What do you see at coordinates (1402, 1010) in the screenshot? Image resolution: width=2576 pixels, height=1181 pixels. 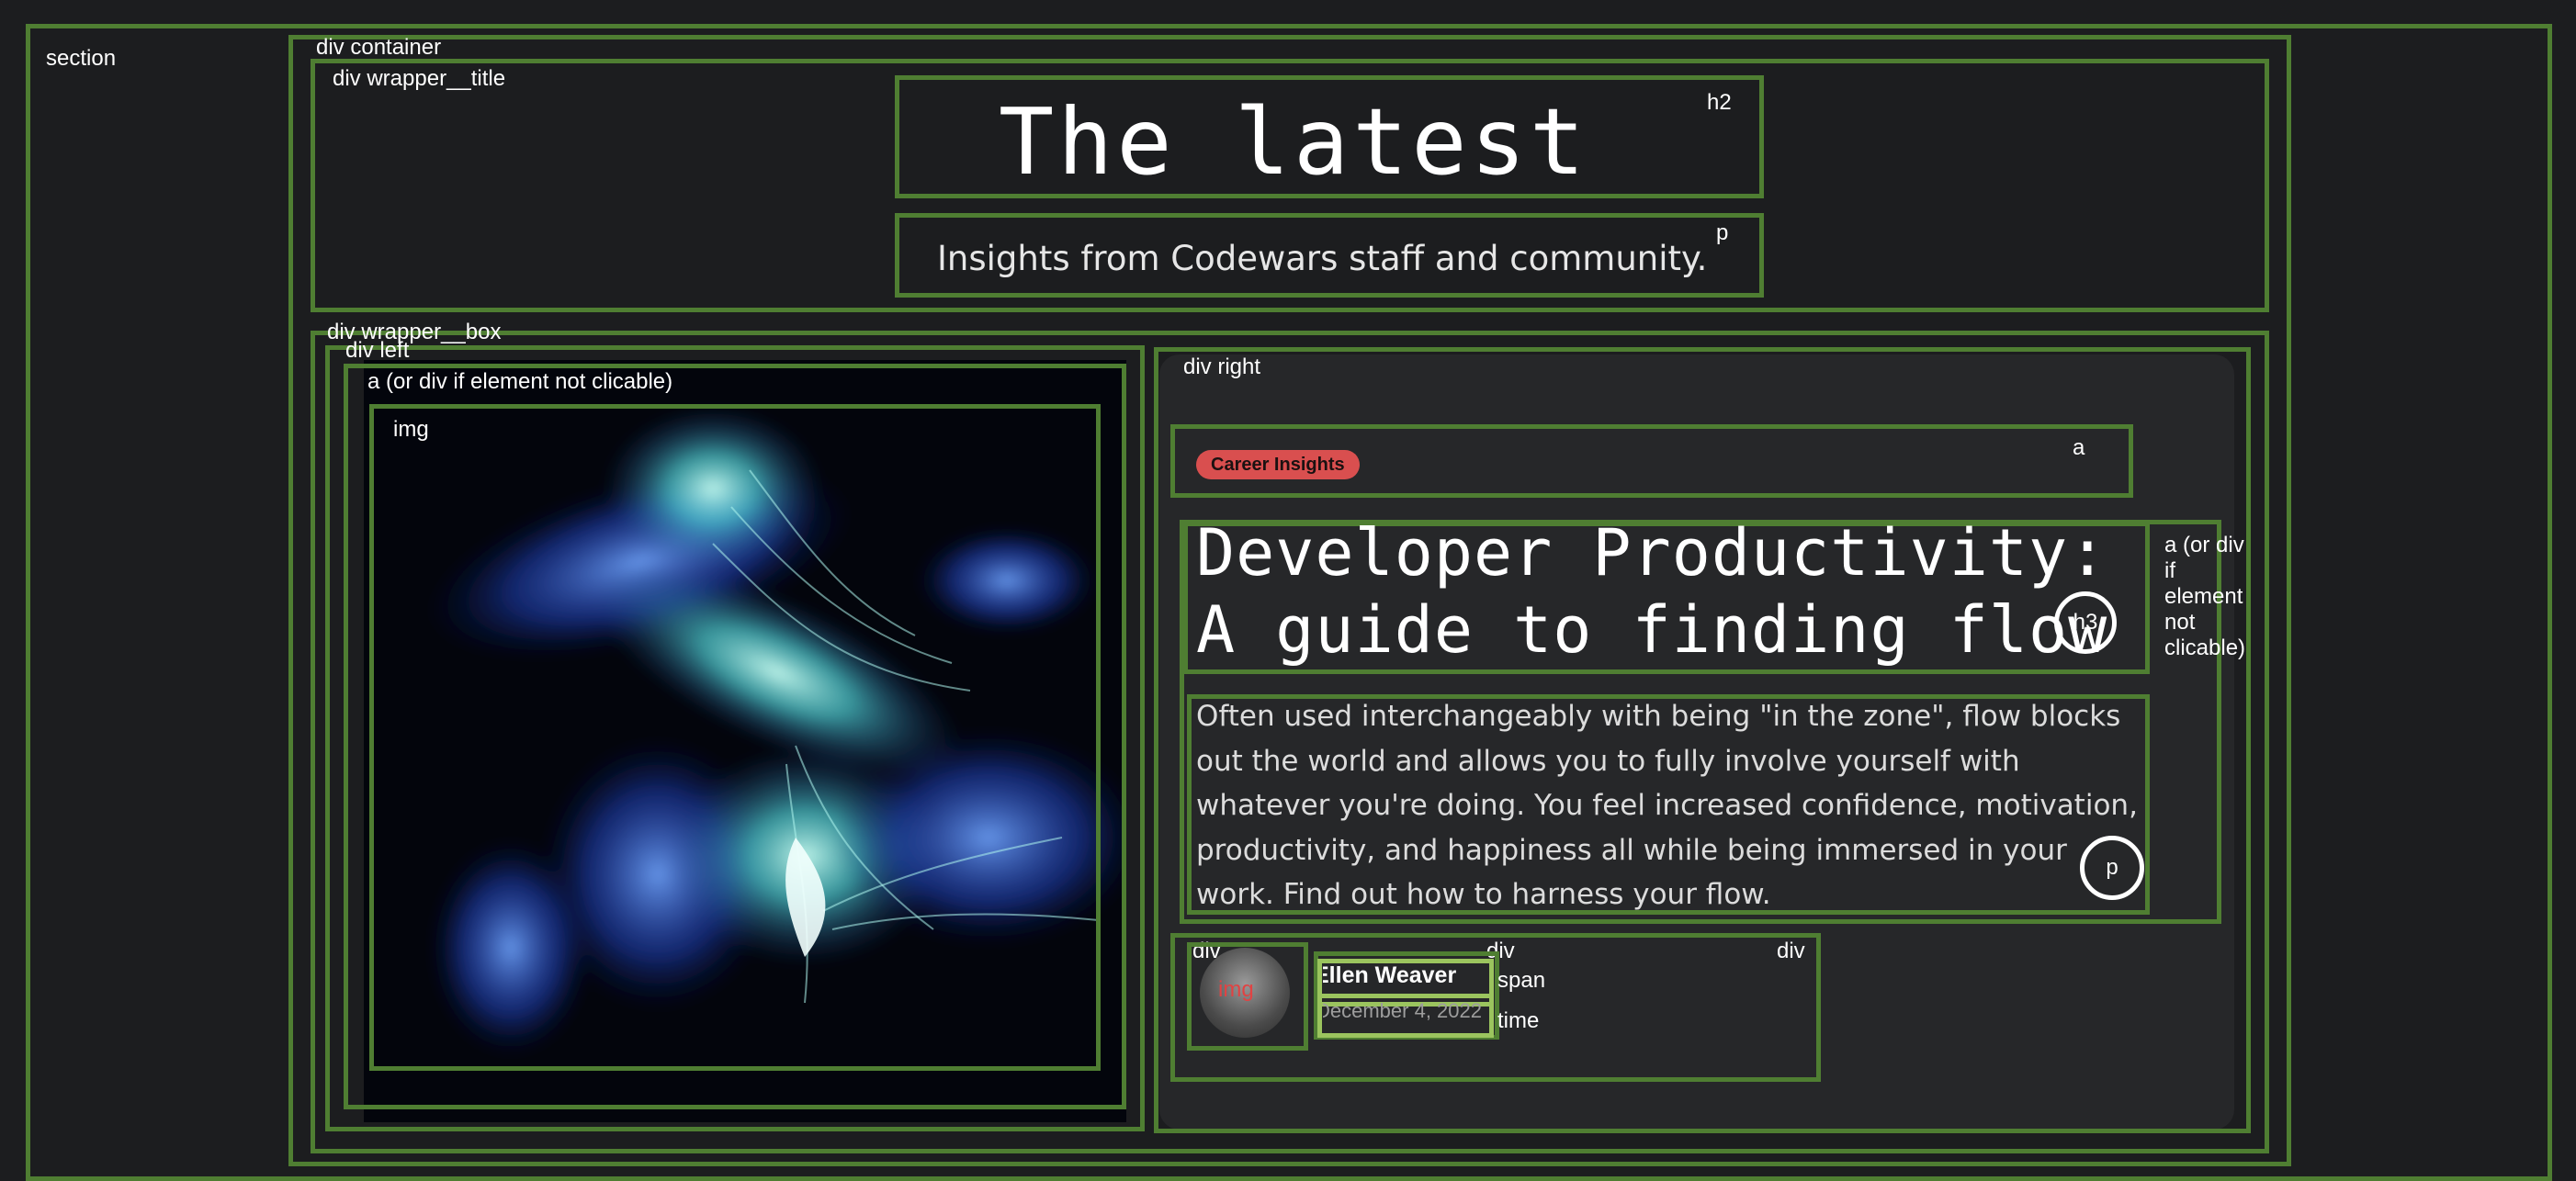 I see `publish-date: December 4, 2022` at bounding box center [1402, 1010].